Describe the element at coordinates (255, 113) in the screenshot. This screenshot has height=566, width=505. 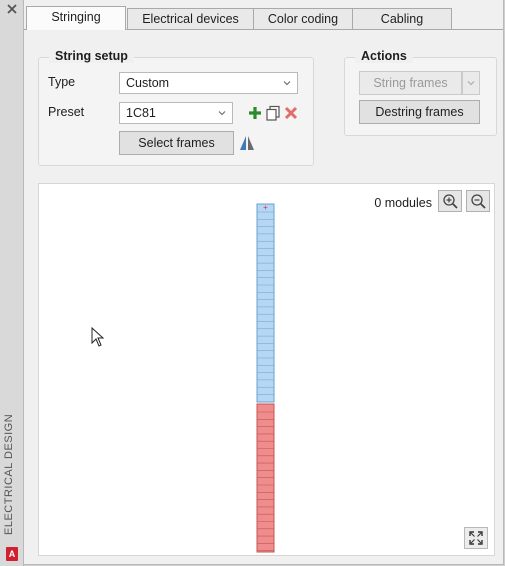
I see `plus-icon` at that location.